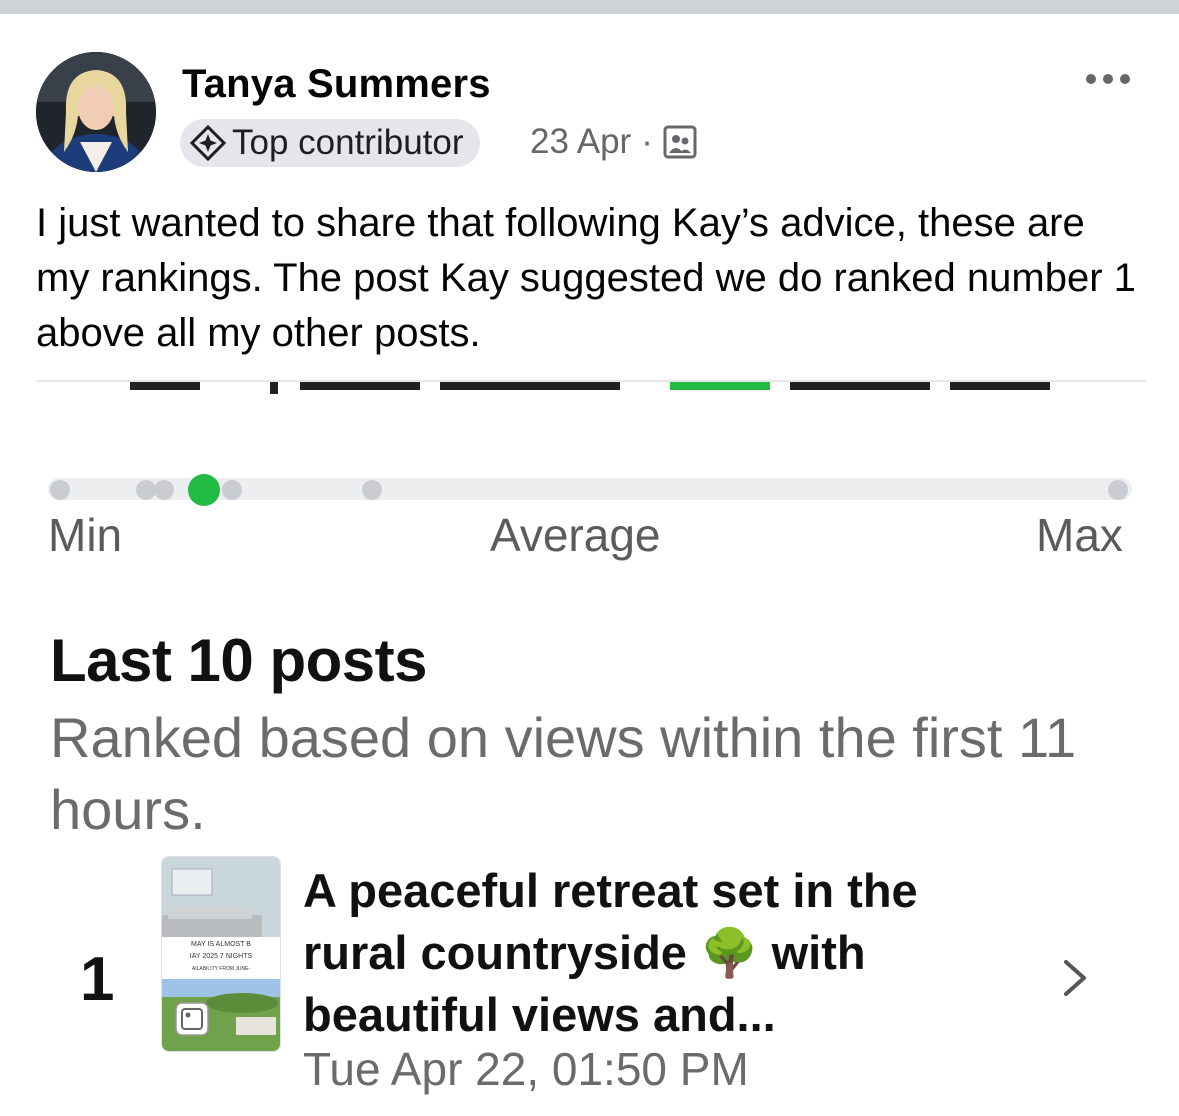 The image size is (1179, 1116). I want to click on author-avatar, so click(96, 112).